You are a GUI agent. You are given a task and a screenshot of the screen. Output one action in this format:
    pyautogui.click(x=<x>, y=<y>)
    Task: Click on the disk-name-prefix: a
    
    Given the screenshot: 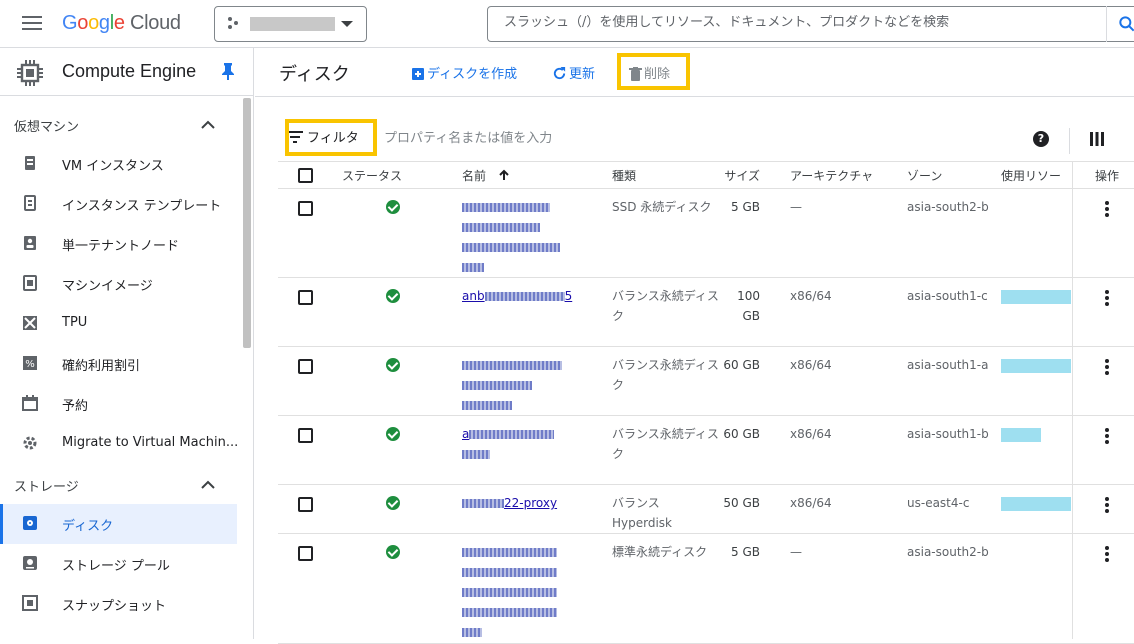 What is the action you would take?
    pyautogui.click(x=466, y=434)
    